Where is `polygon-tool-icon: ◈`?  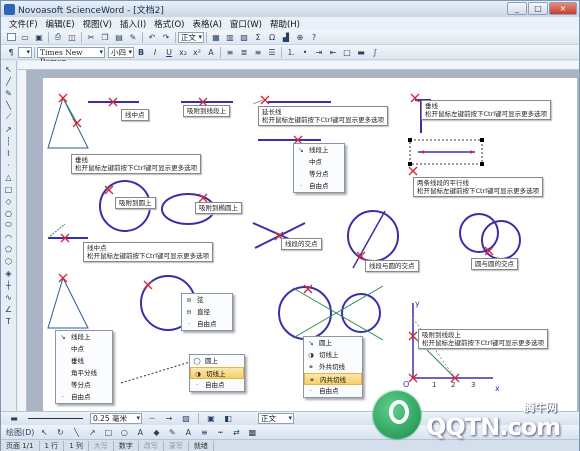
polygon-tool-icon: ◈ is located at coordinates (8, 273).